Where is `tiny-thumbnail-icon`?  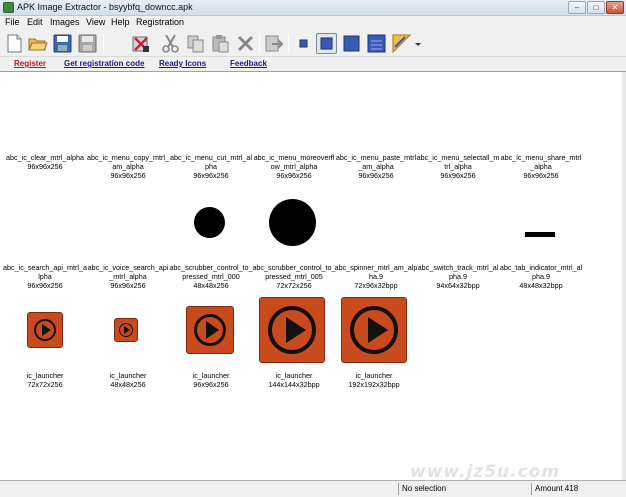
tiny-thumbnail-icon is located at coordinates (303, 43).